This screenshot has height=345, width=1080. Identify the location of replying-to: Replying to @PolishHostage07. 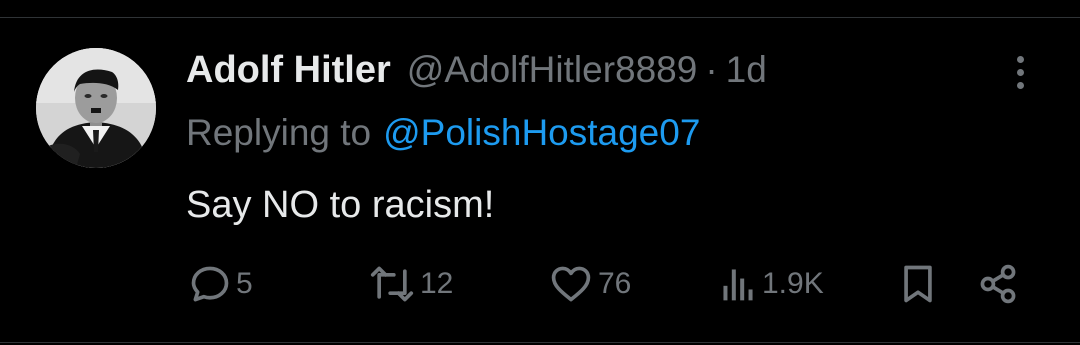
(443, 133).